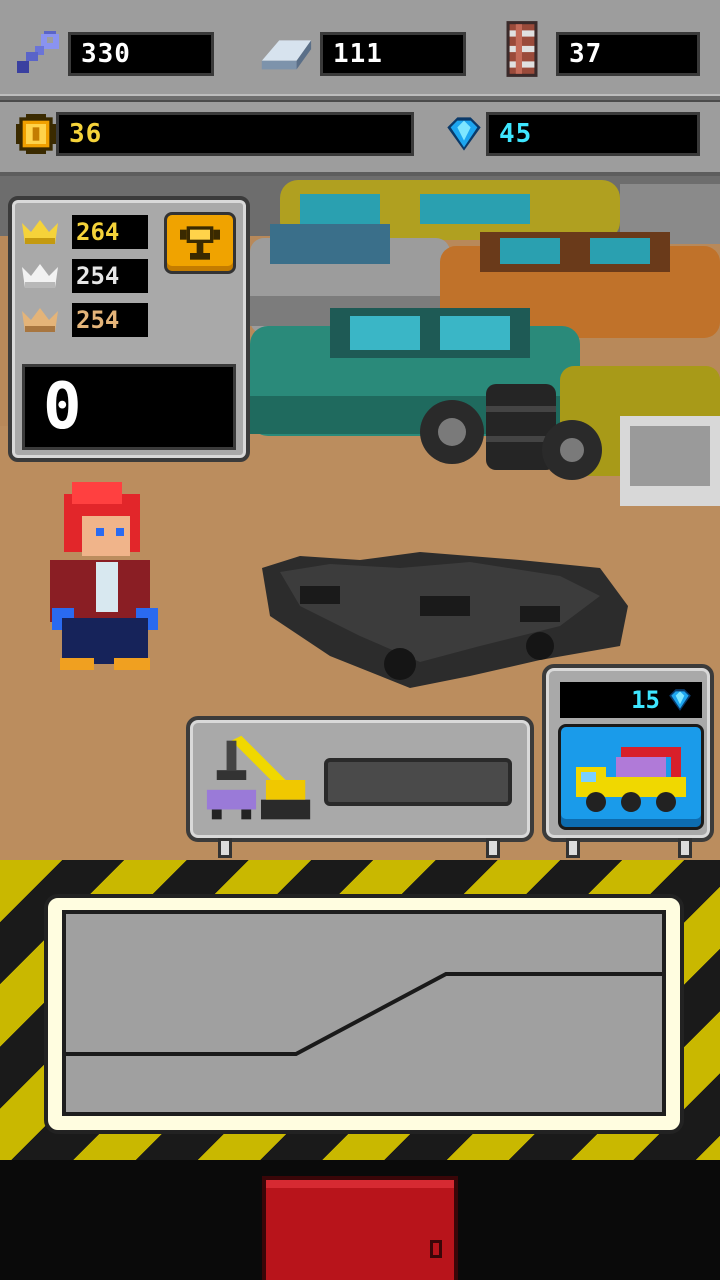  What do you see at coordinates (40, 232) in the screenshot?
I see `gold-crown-icon` at bounding box center [40, 232].